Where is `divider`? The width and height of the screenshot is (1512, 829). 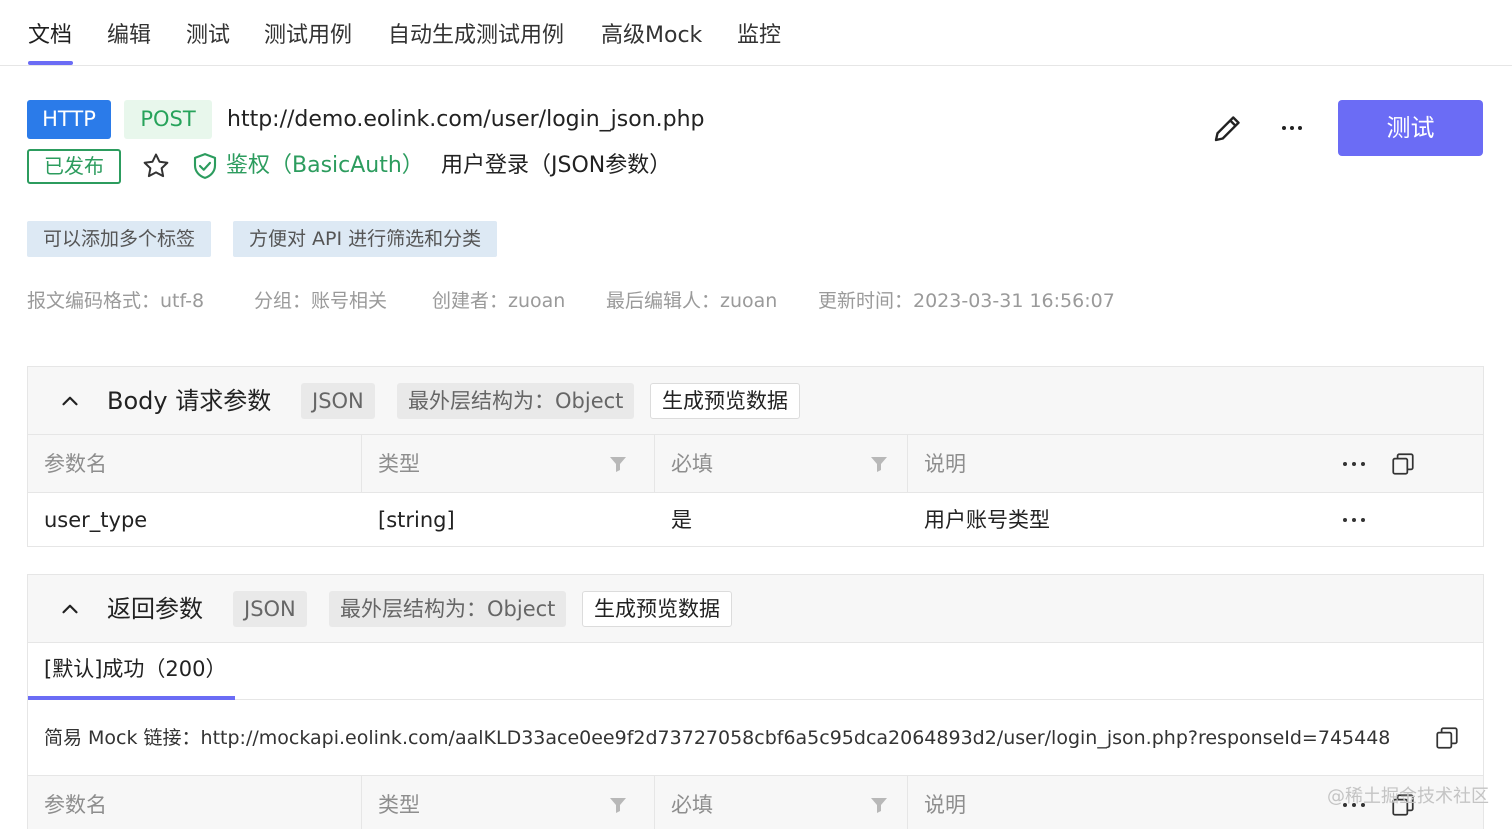
divider is located at coordinates (755, 699).